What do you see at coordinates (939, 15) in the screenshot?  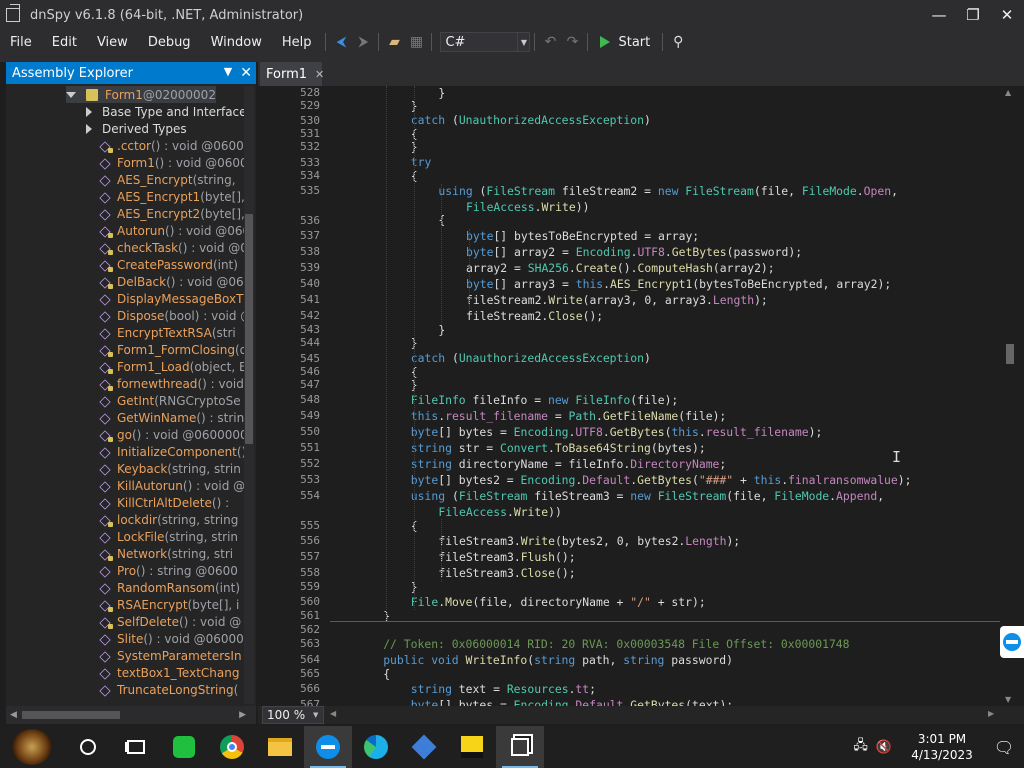 I see `minimize-icon: —` at bounding box center [939, 15].